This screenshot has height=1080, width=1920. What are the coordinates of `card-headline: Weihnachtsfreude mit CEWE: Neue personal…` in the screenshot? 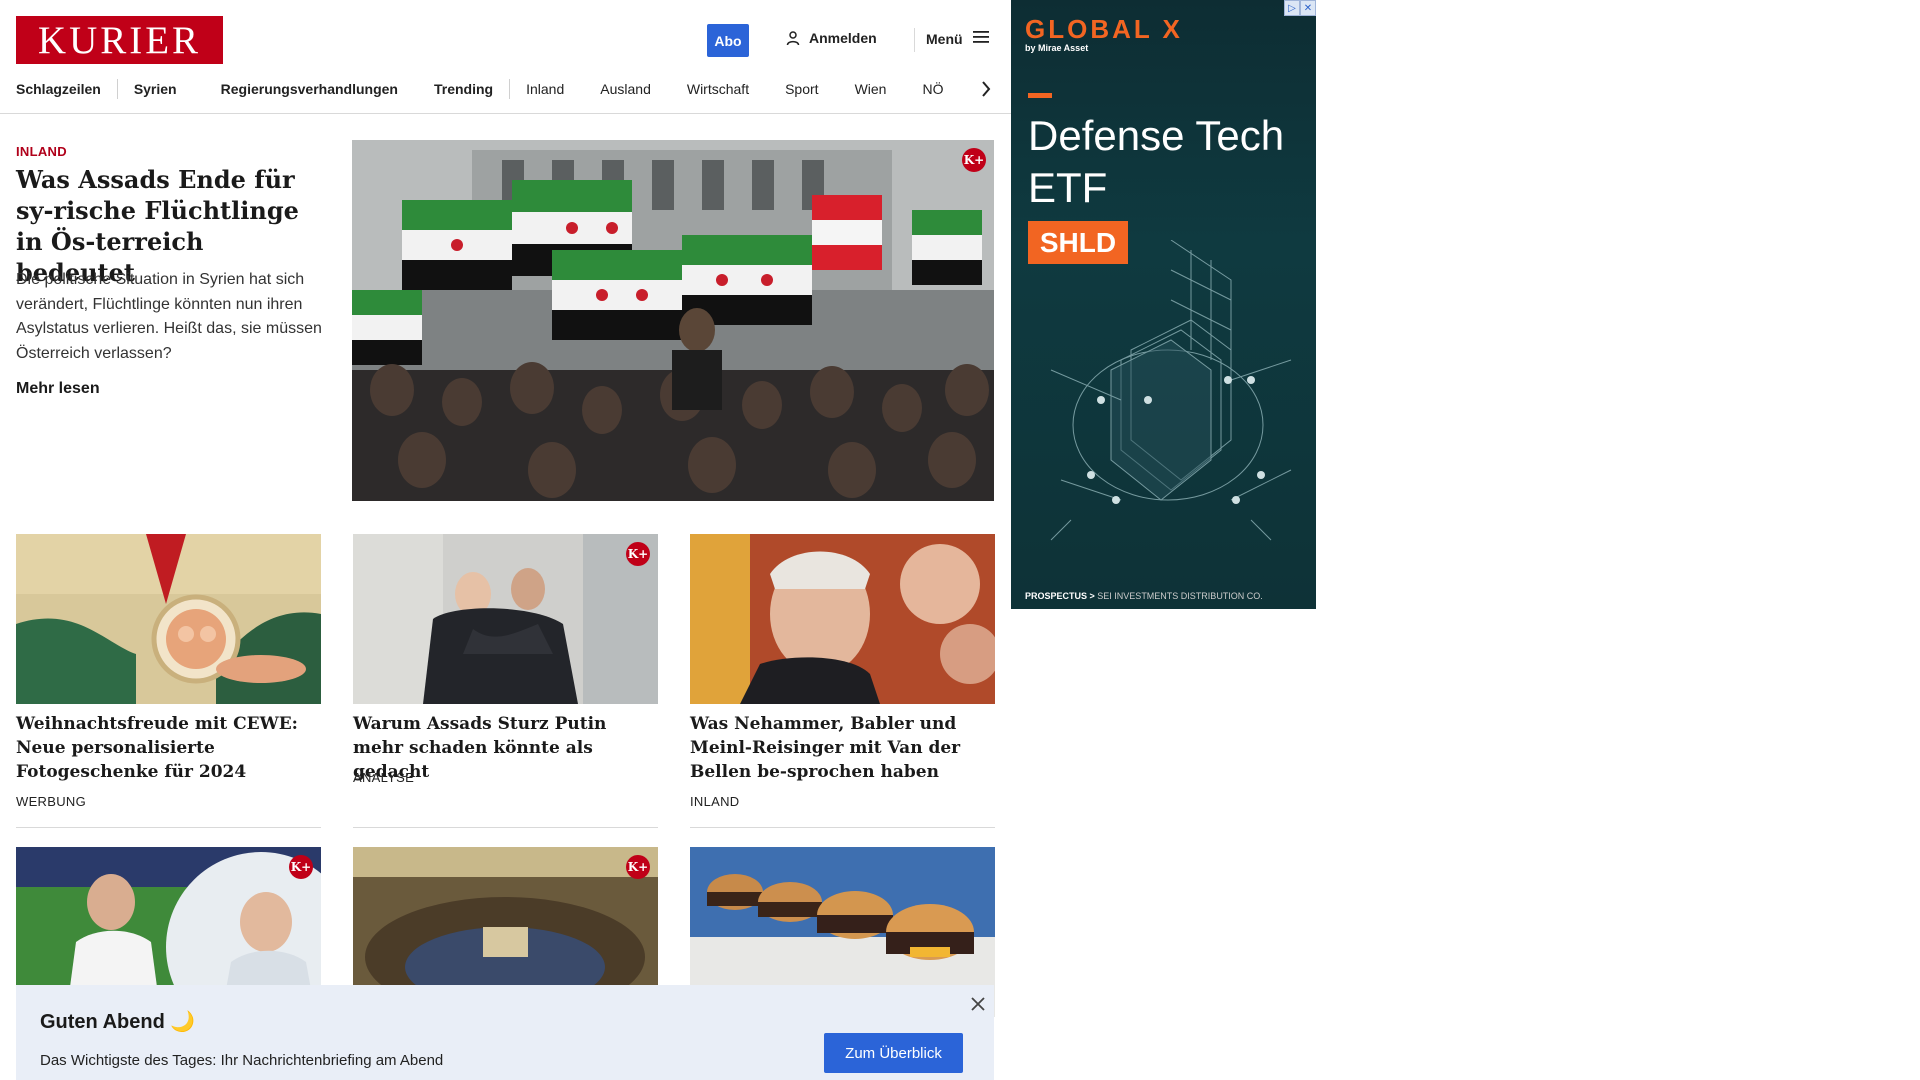 It's located at (168, 748).